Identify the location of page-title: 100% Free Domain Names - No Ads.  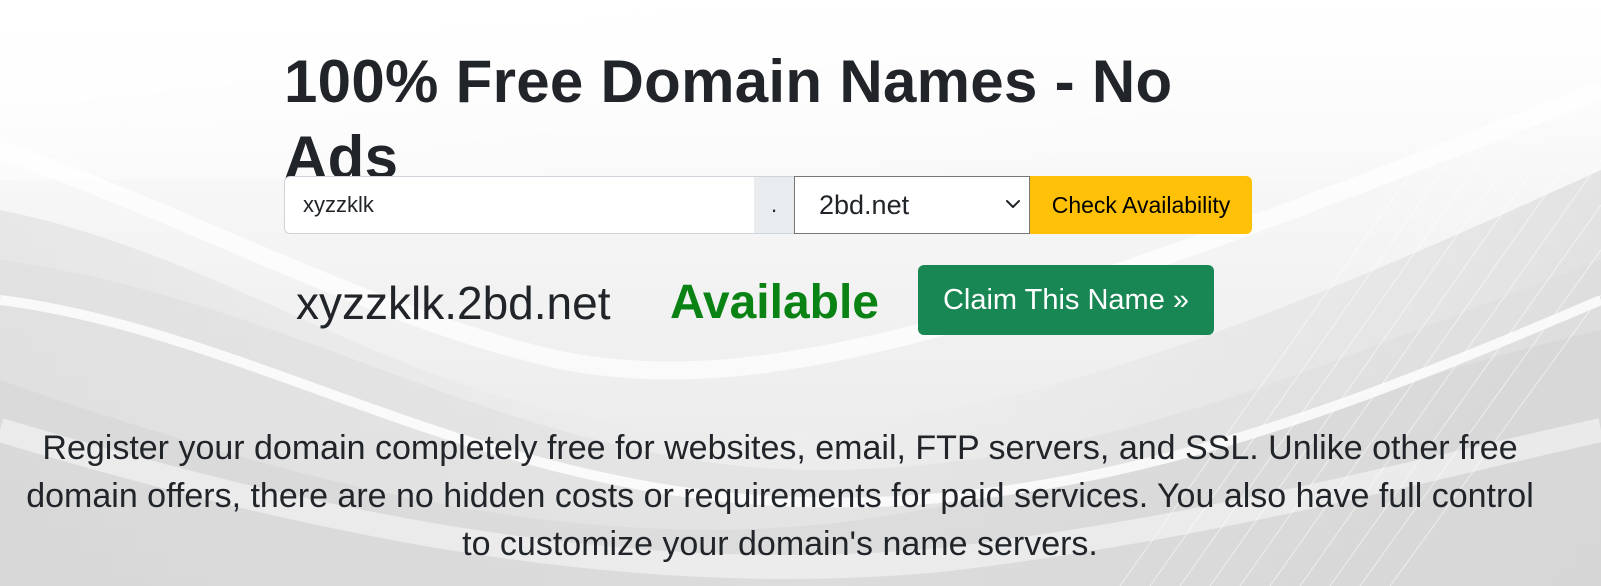
(728, 119).